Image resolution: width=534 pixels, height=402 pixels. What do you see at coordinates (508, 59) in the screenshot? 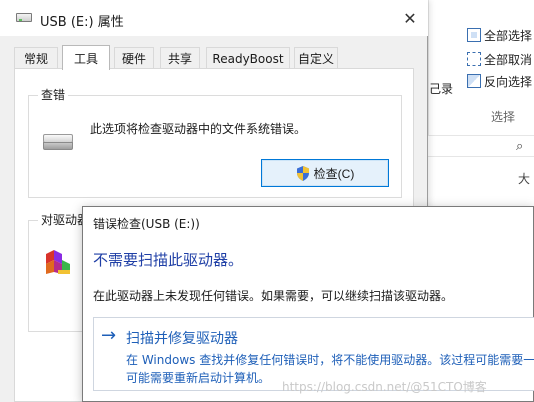
I see `select-none-label: 全部取消` at bounding box center [508, 59].